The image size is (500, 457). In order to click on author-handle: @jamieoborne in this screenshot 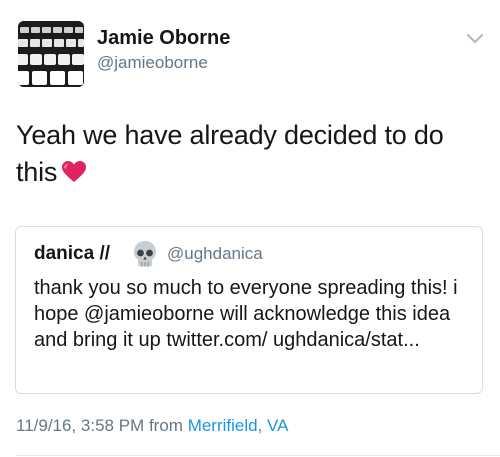, I will do `click(152, 63)`.